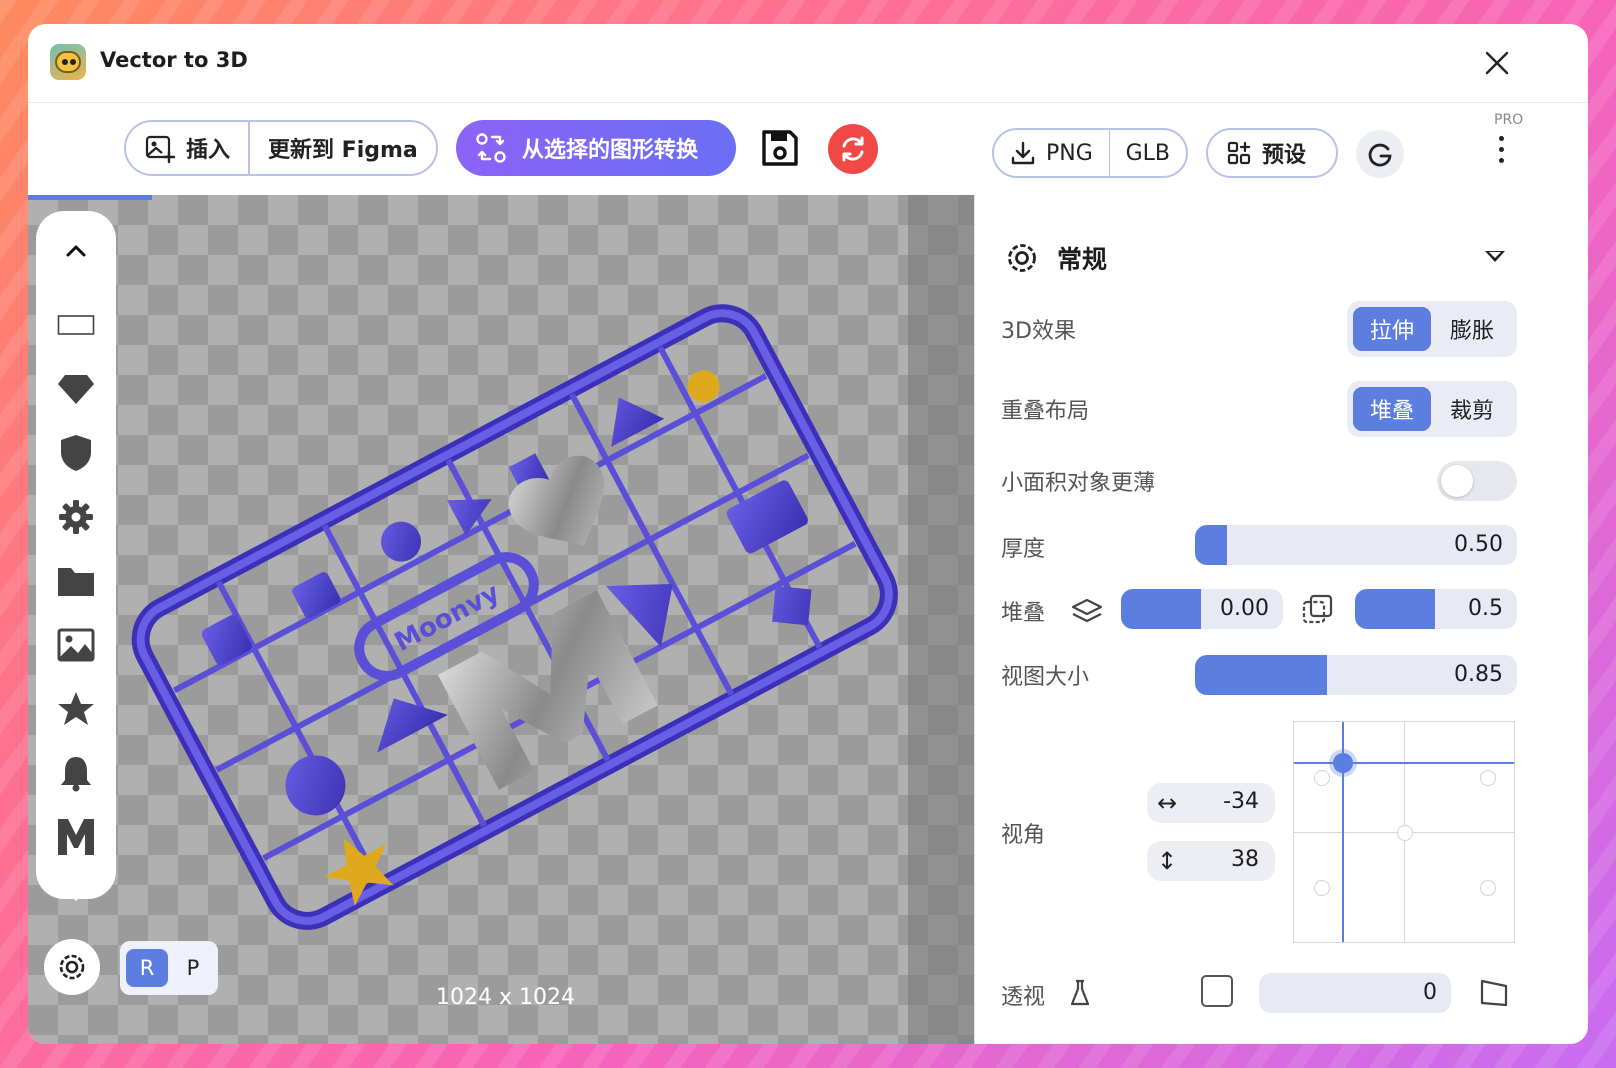  I want to click on effect-label: 3D效果, so click(1038, 331).